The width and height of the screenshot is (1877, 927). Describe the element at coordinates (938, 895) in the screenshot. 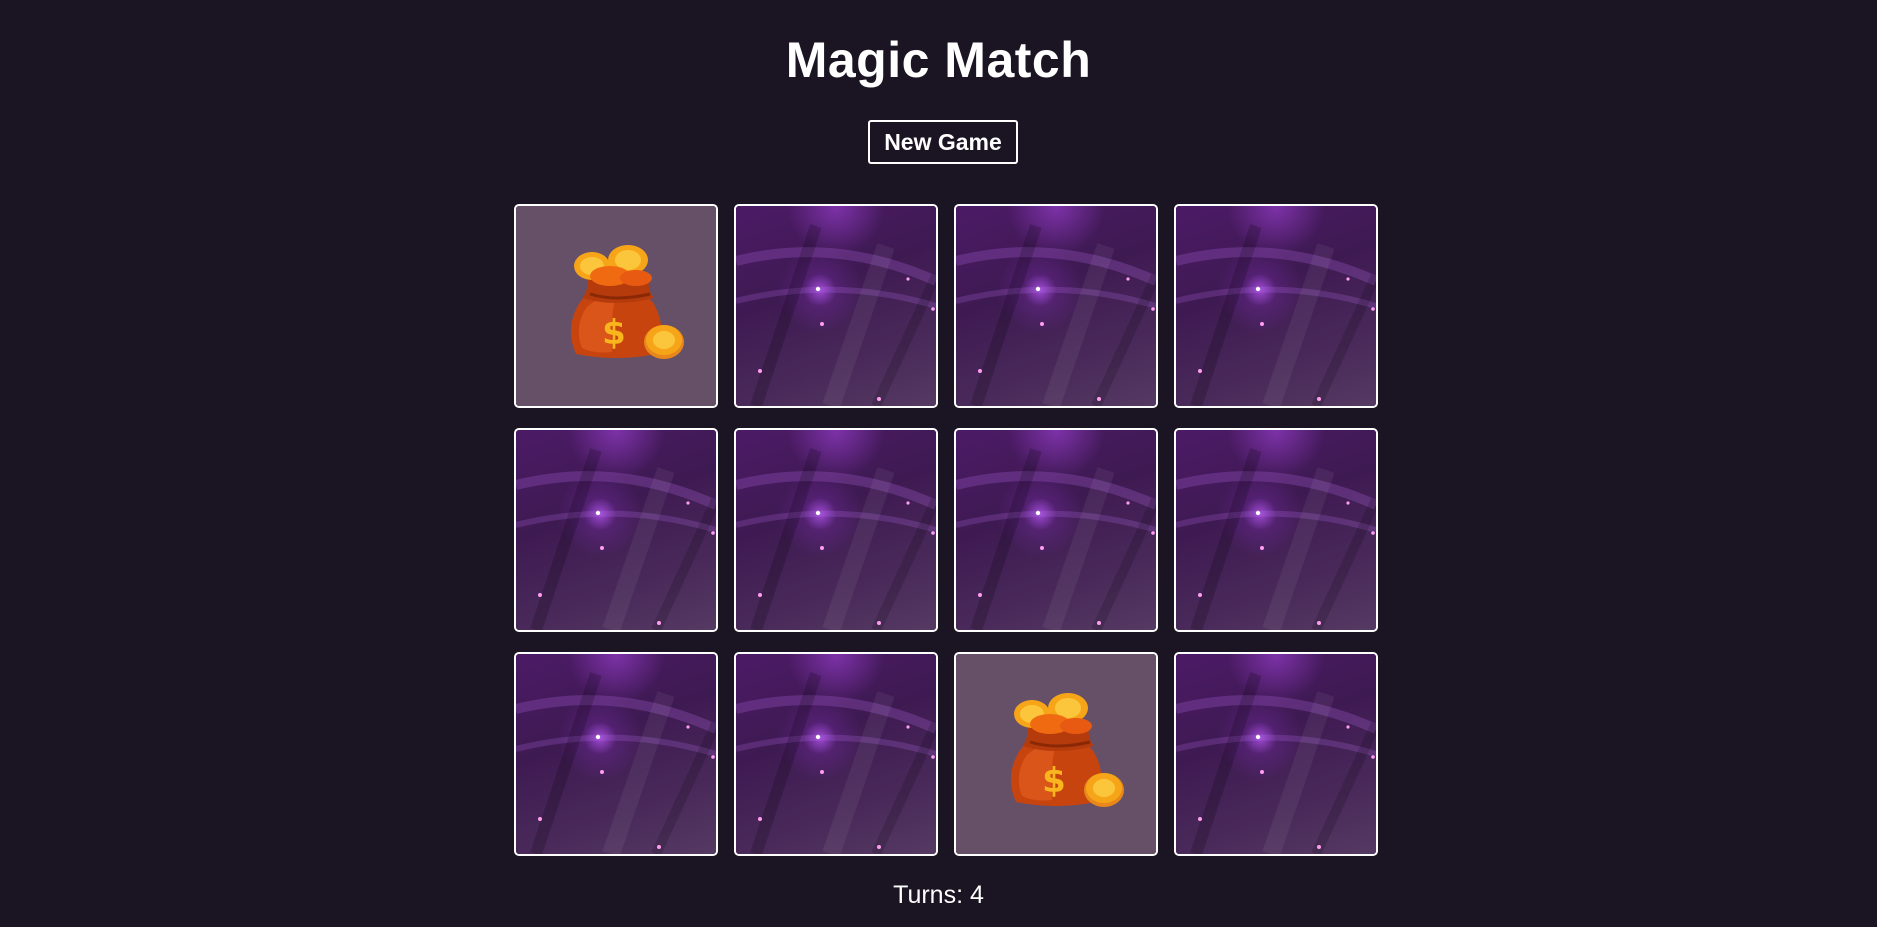

I see `turns-counter: Turns: 4` at that location.